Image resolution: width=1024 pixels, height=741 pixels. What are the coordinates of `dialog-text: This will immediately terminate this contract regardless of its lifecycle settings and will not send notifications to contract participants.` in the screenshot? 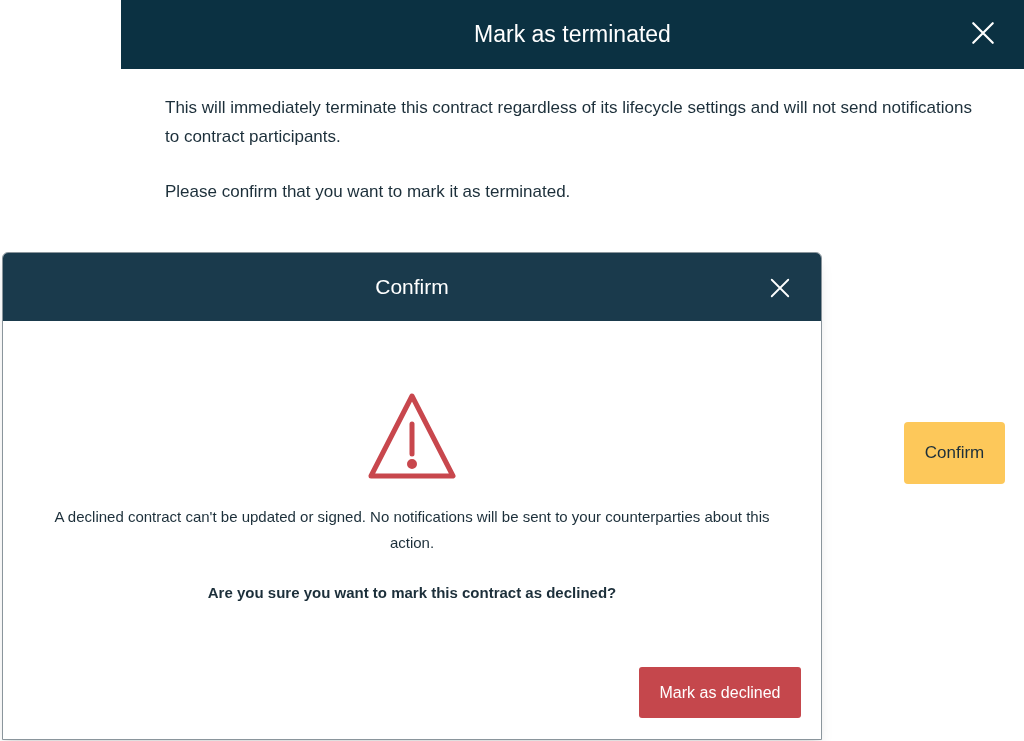 It's located at (569, 122).